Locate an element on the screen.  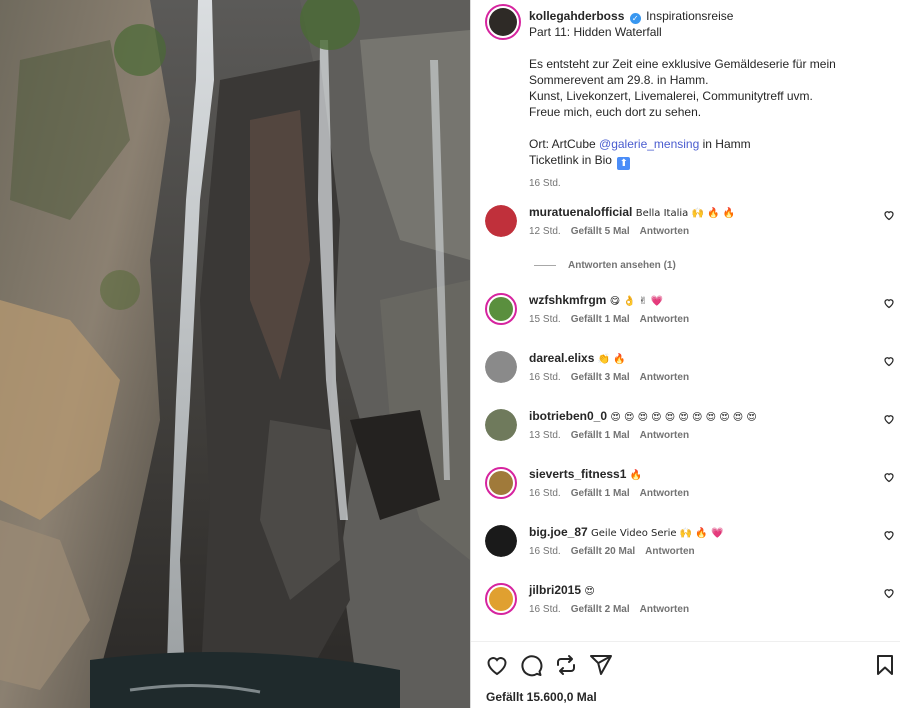
caption-line: Freue mich, euch dort zu sehen. is located at coordinates (615, 112).